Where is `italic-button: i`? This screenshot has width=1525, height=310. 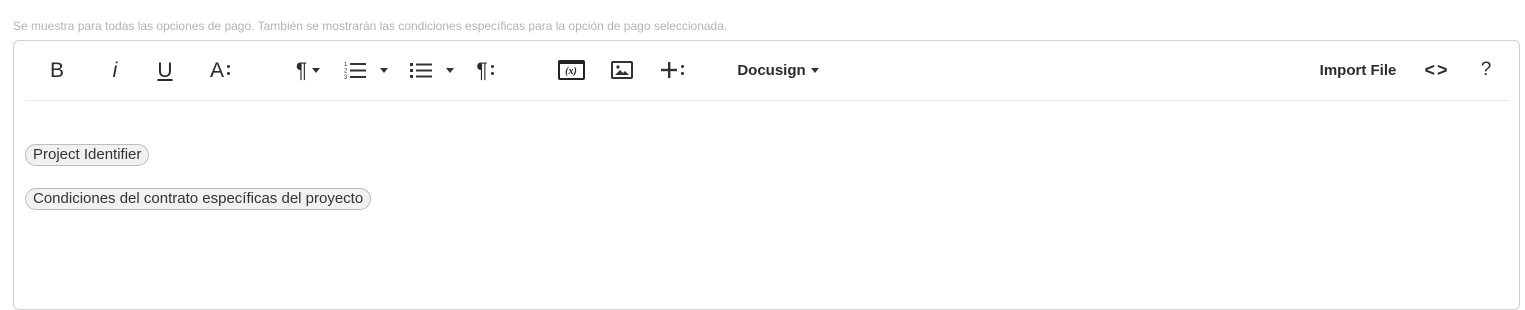 italic-button: i is located at coordinates (115, 70).